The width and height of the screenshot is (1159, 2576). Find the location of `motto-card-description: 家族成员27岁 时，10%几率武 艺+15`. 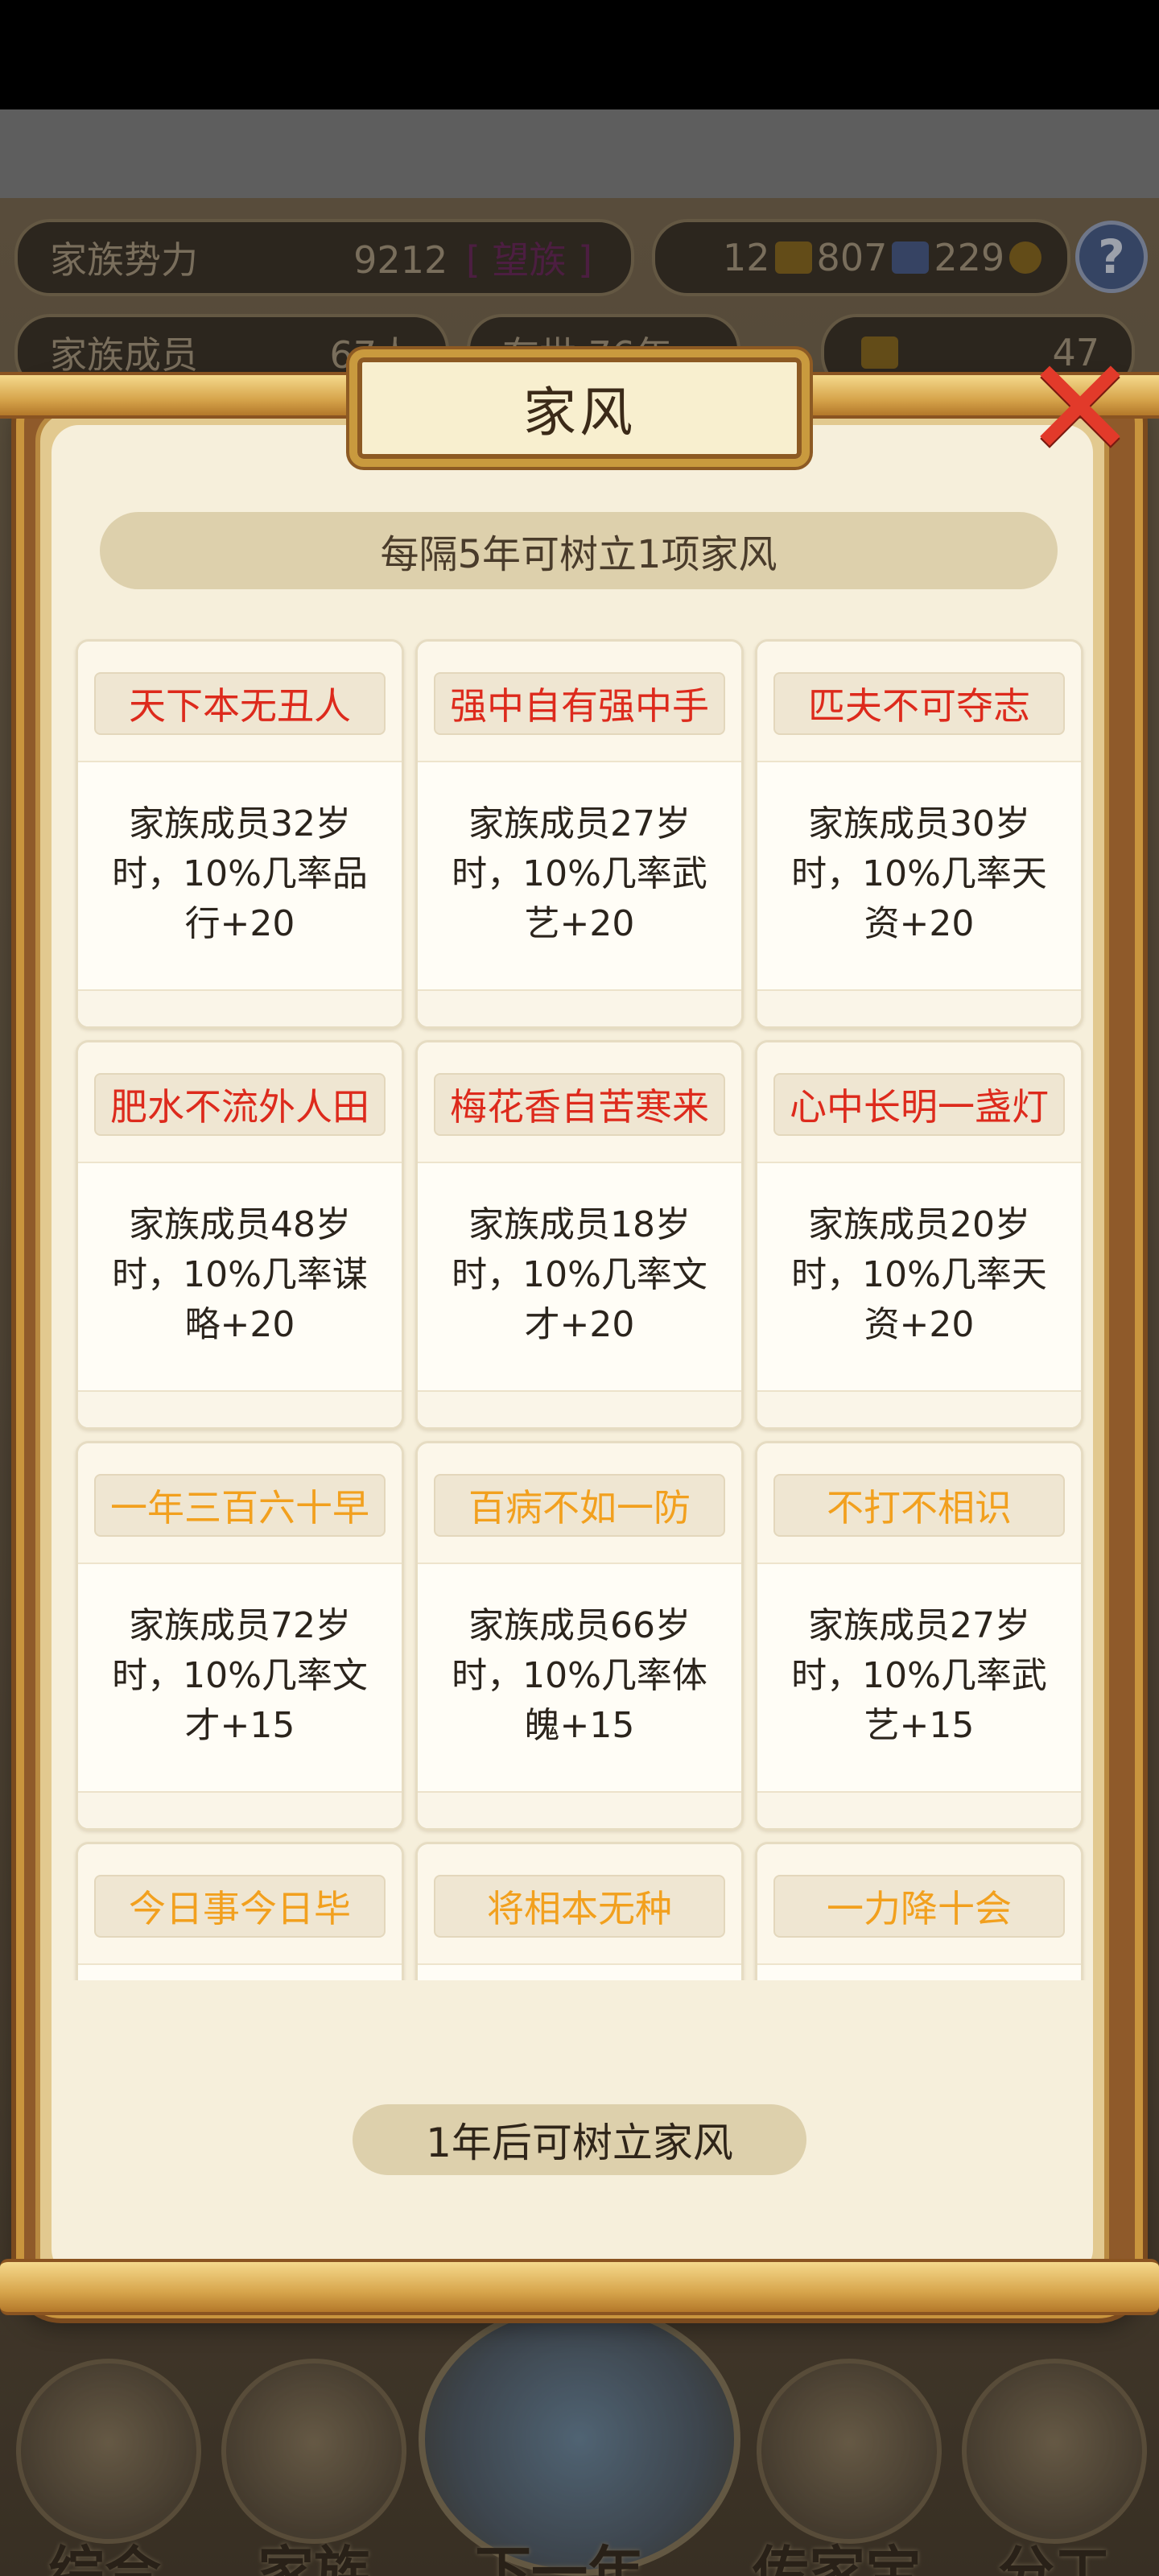

motto-card-description: 家族成员27岁 时，10%几率武 艺+15 is located at coordinates (919, 1676).